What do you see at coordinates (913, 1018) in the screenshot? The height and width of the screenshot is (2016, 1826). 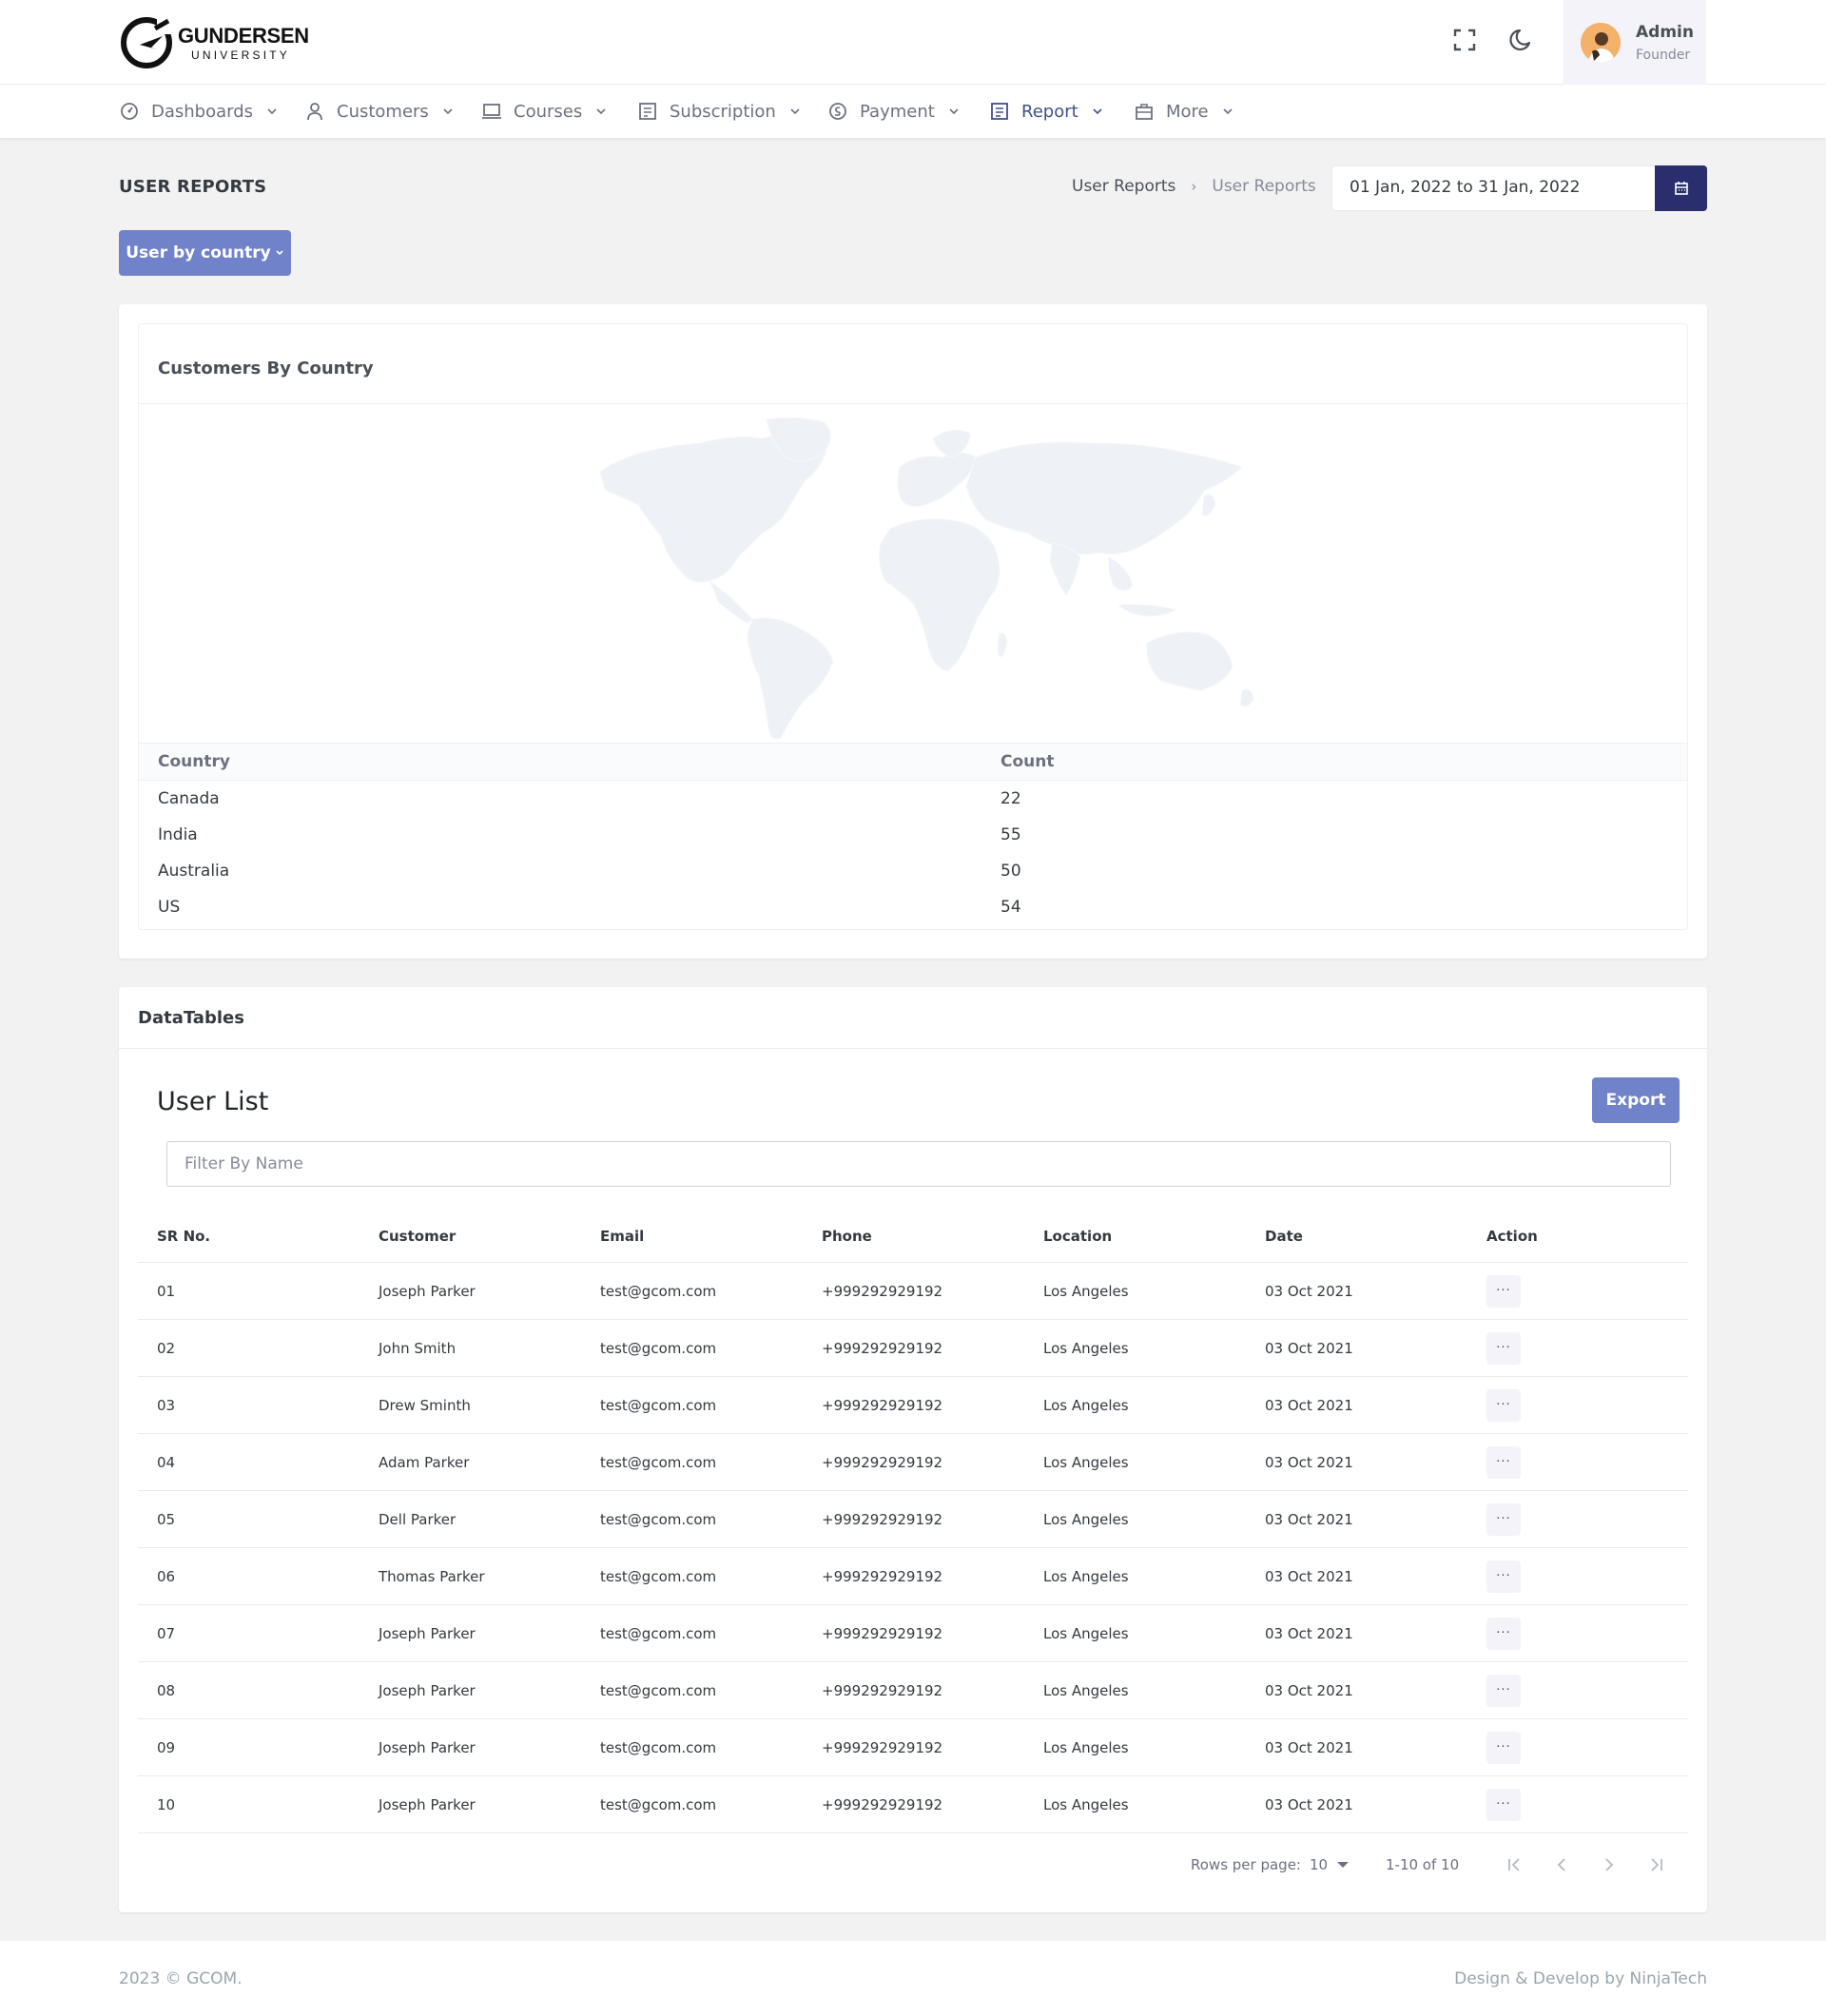 I see `card-title: DataTables` at bounding box center [913, 1018].